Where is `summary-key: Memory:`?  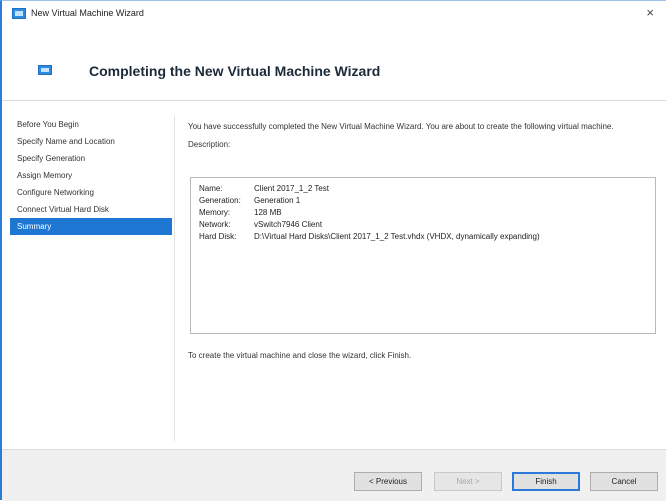 summary-key: Memory: is located at coordinates (215, 212).